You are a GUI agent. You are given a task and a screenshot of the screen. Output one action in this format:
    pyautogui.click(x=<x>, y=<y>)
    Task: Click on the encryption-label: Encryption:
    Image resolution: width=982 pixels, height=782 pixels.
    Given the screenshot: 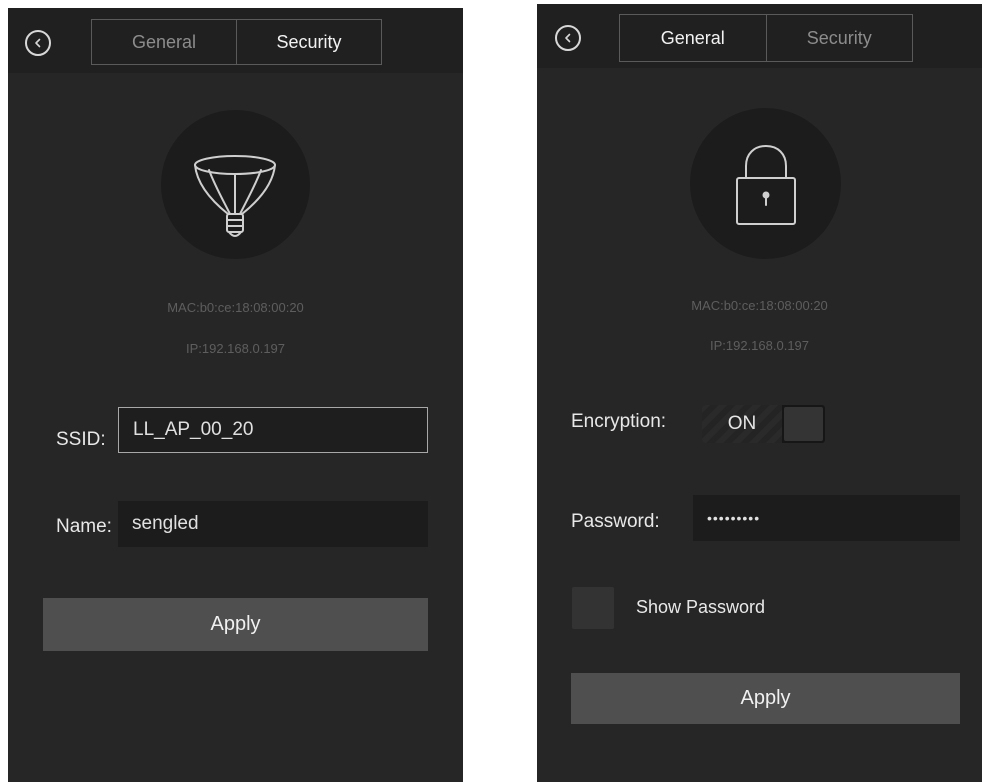 What is the action you would take?
    pyautogui.click(x=619, y=421)
    